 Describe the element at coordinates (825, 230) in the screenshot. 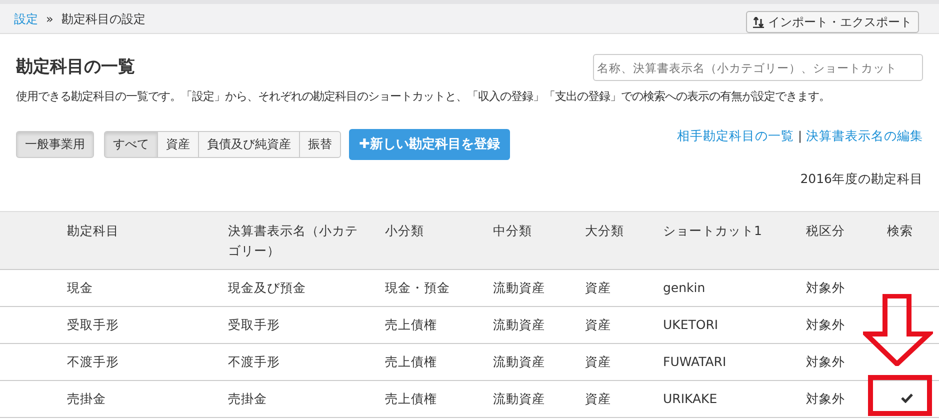

I see `column-header: 税区分` at that location.